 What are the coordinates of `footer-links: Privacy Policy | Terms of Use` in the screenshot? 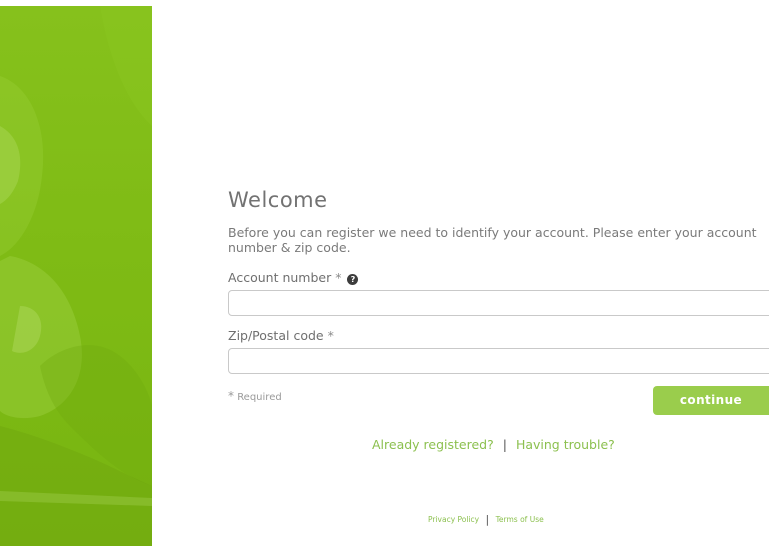 It's located at (486, 519).